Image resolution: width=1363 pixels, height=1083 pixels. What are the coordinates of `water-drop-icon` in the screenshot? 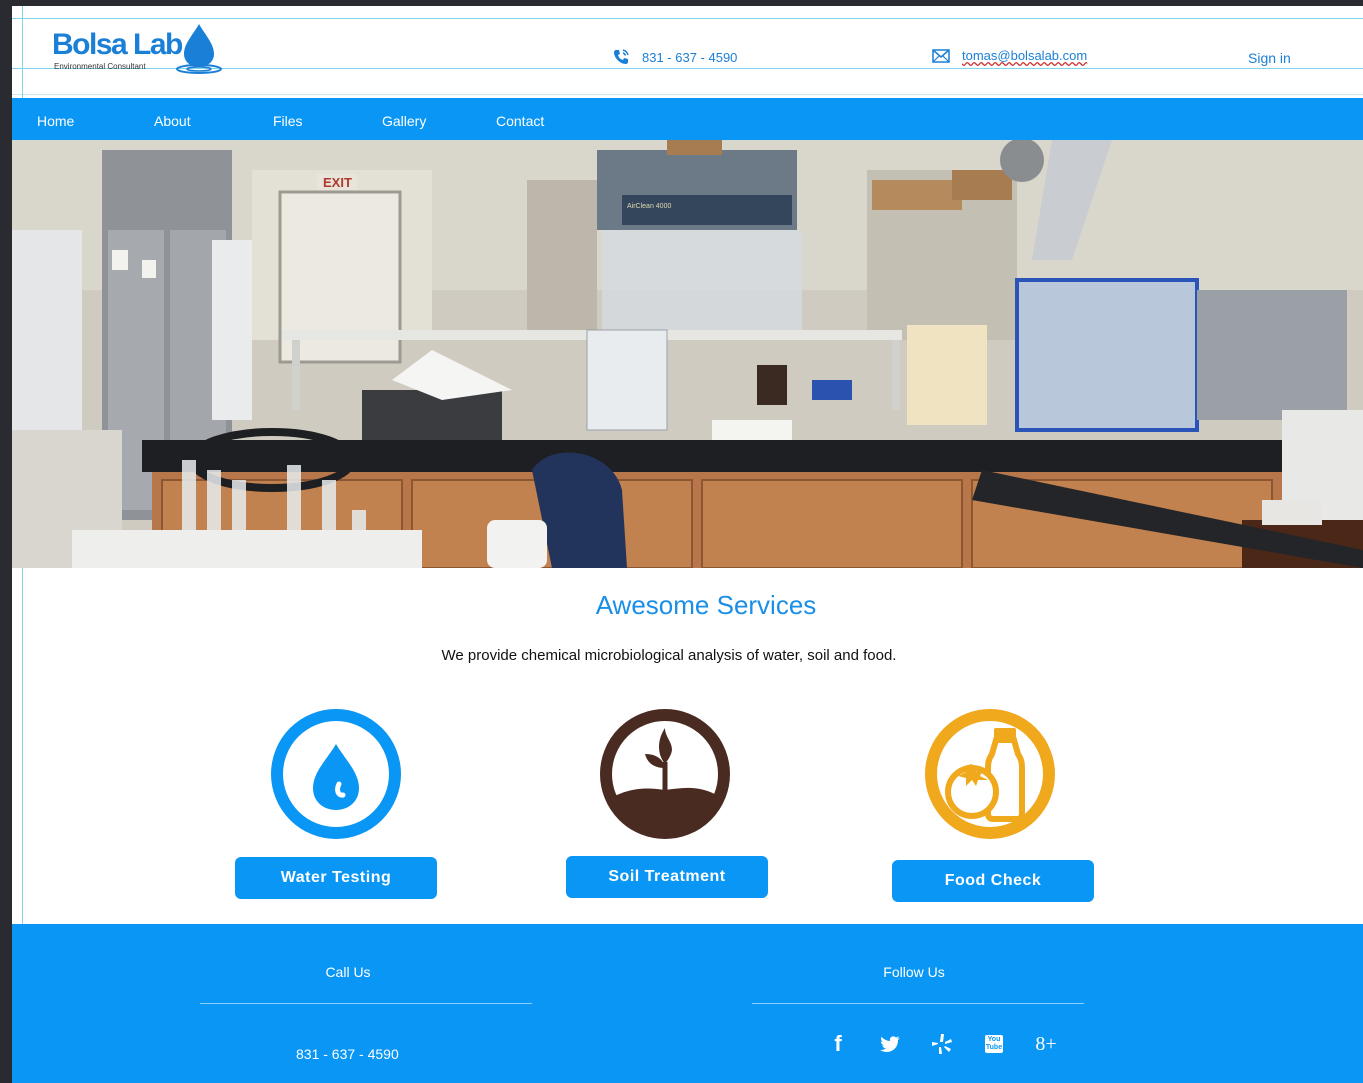 It's located at (336, 774).